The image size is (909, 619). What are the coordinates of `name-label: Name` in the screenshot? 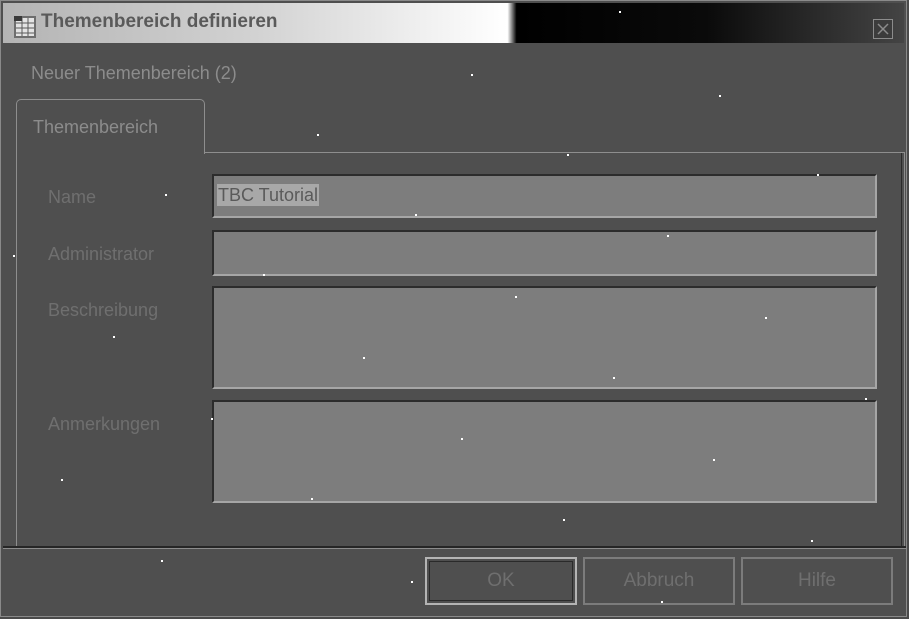 It's located at (72, 197).